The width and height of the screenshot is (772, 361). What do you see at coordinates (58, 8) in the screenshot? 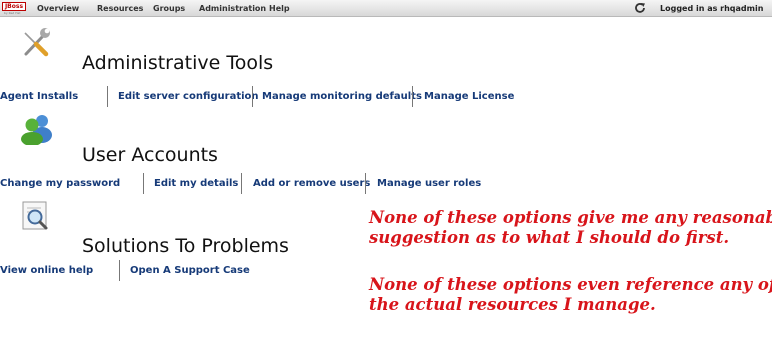
I see `nav-overview: Overview` at bounding box center [58, 8].